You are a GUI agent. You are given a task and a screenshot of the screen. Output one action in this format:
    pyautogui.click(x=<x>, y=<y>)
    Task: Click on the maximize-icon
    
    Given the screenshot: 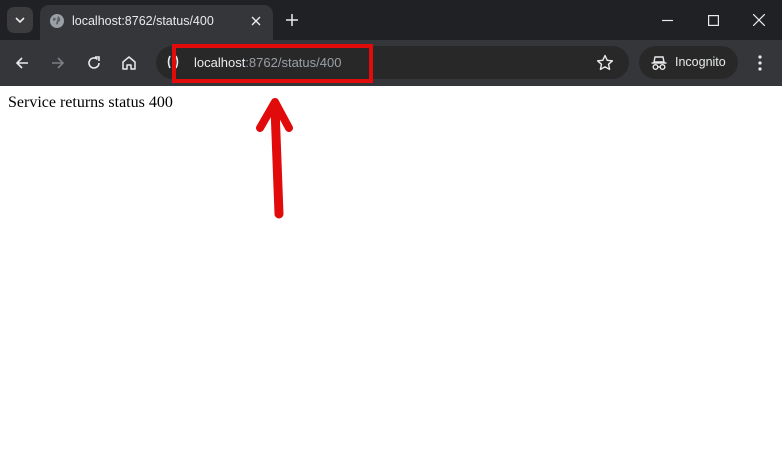 What is the action you would take?
    pyautogui.click(x=713, y=20)
    